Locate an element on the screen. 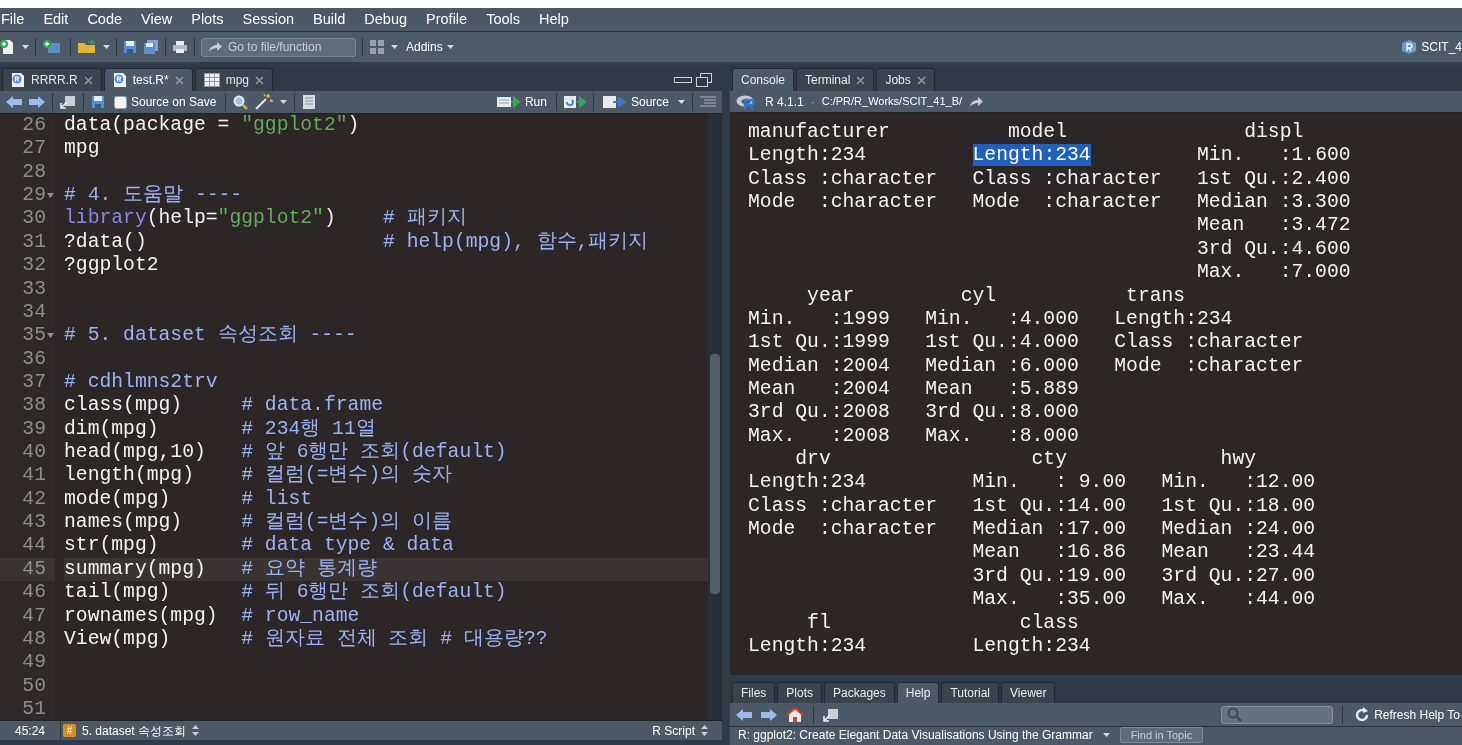 The image size is (1462, 745). section-menu: # 5. dataset 속성조회 is located at coordinates (356, 730).